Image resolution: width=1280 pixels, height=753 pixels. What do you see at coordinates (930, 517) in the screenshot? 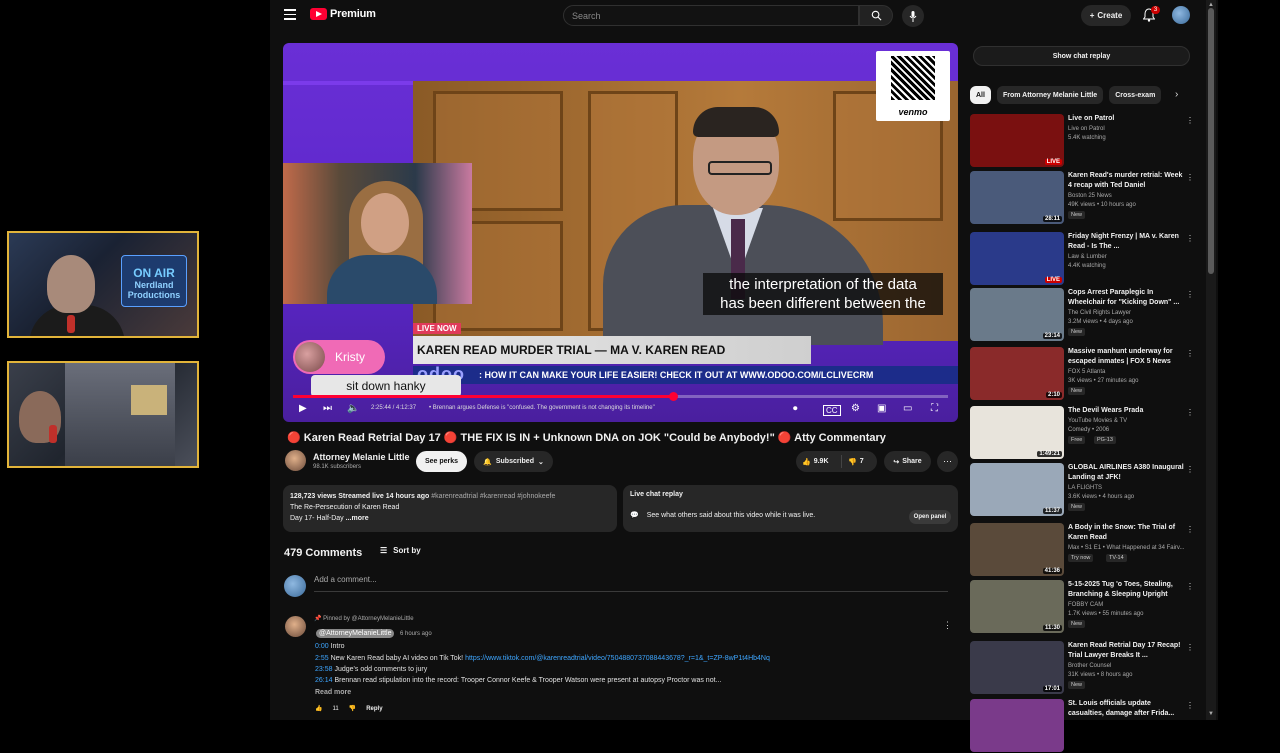
I see `open-panel-button: Open panel` at bounding box center [930, 517].